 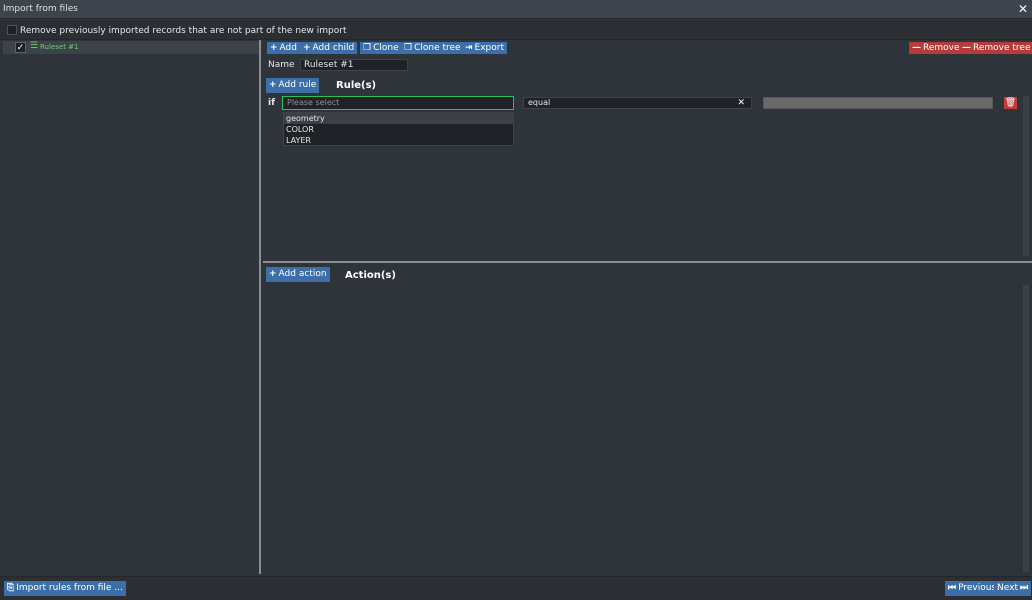 I want to click on export-icon: ⇥, so click(x=469, y=48).